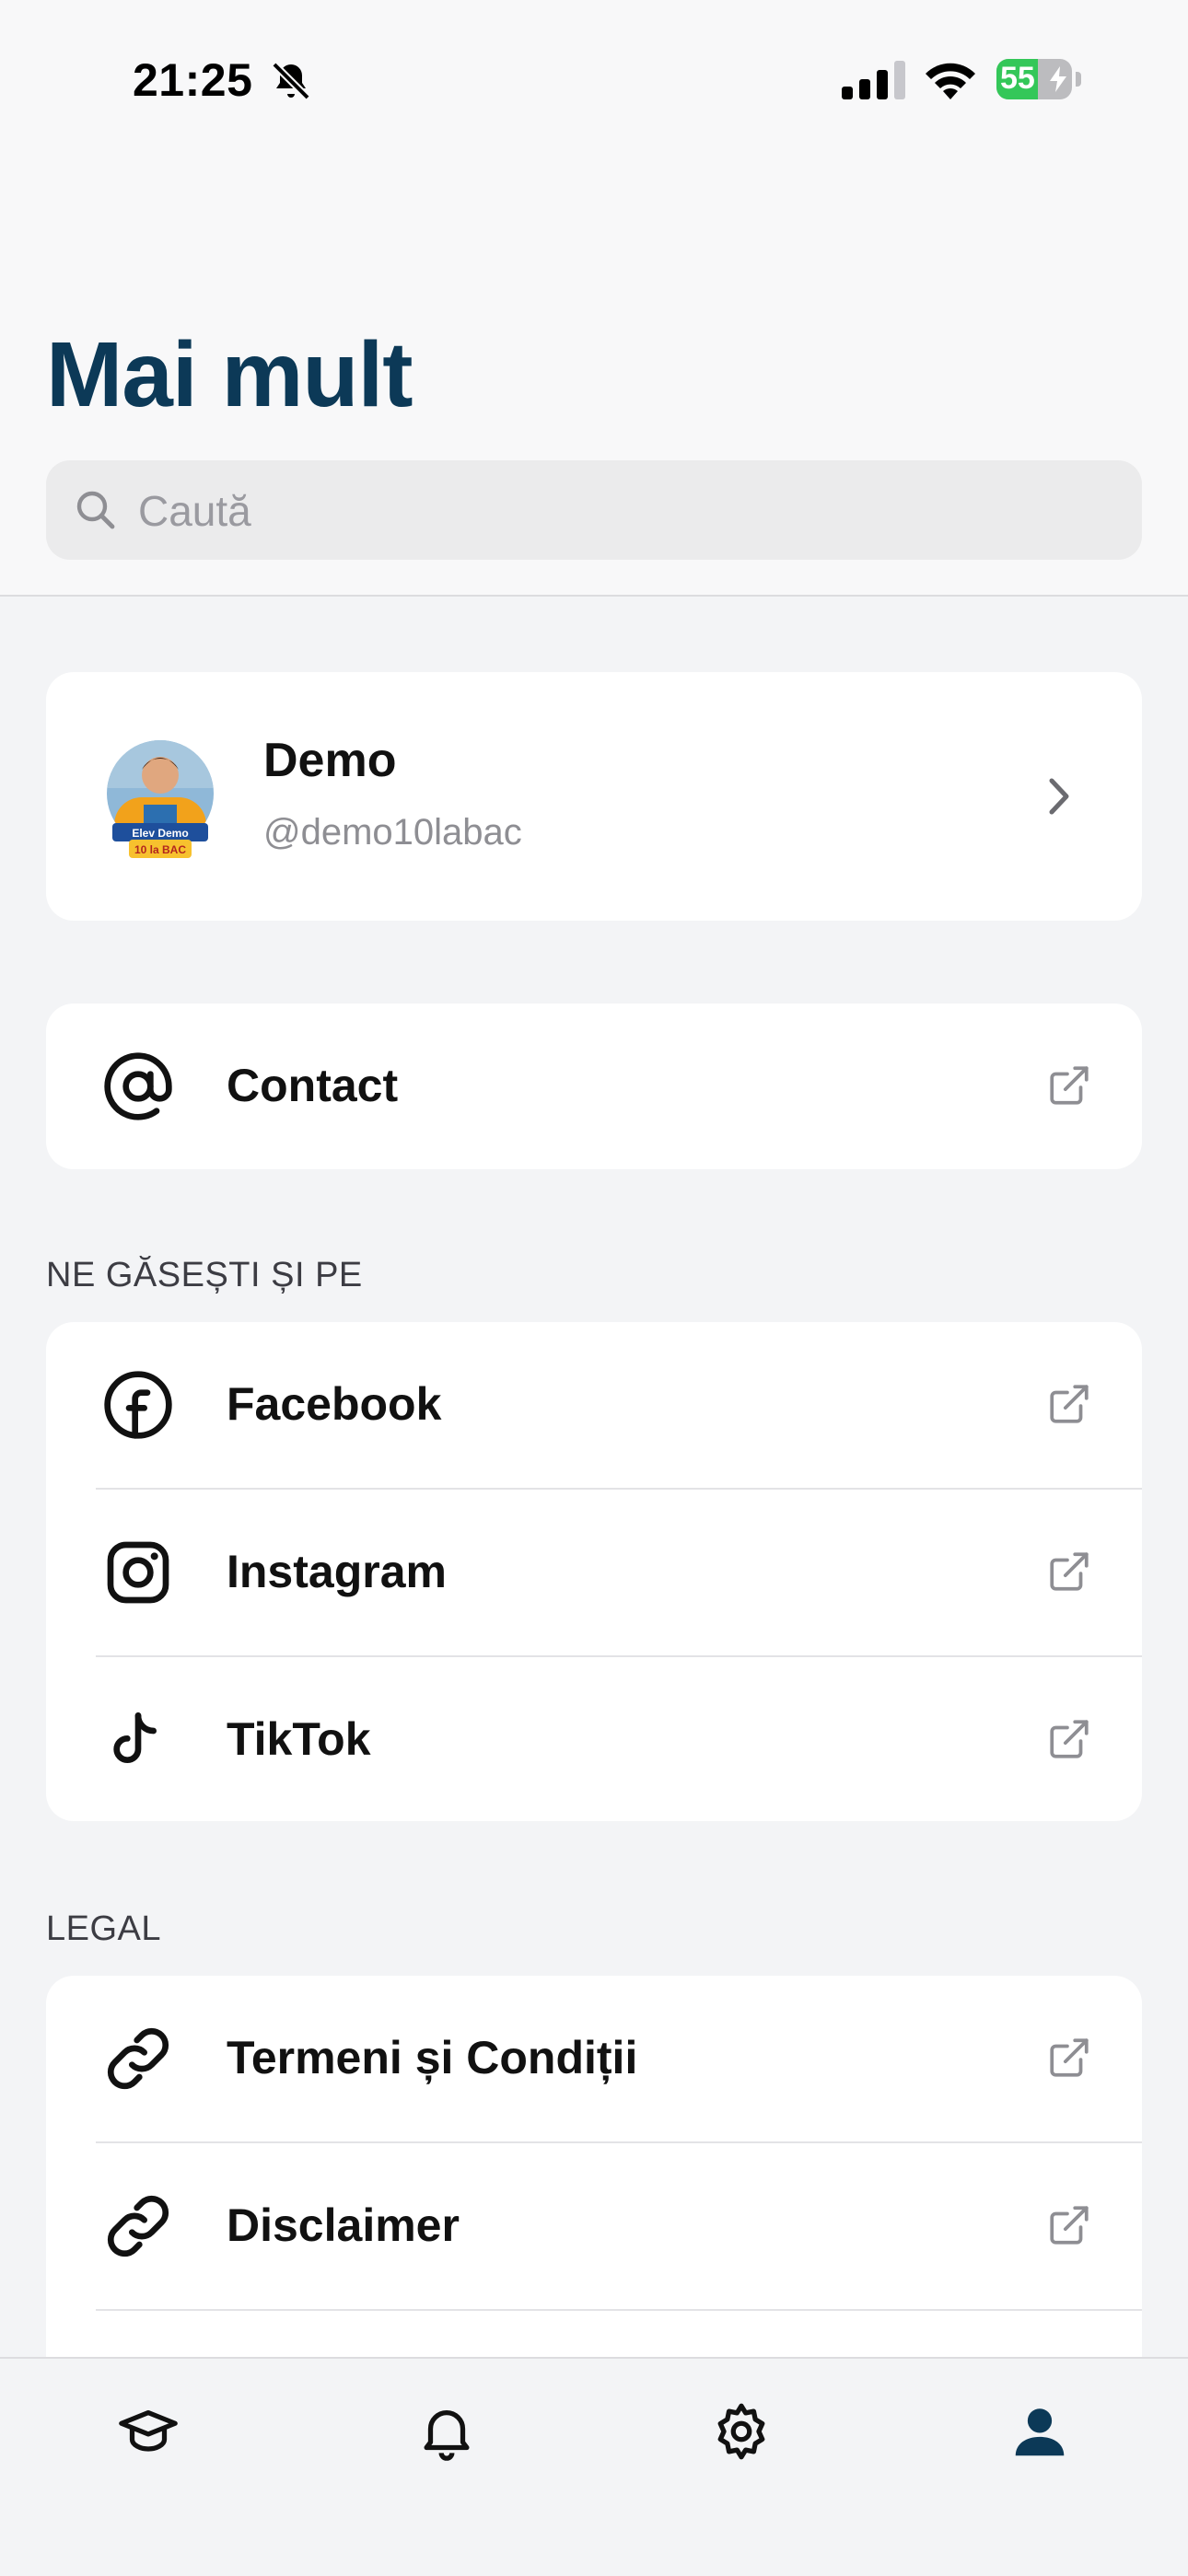  I want to click on legal-item-terms: Termeni și Condiții, so click(594, 2058).